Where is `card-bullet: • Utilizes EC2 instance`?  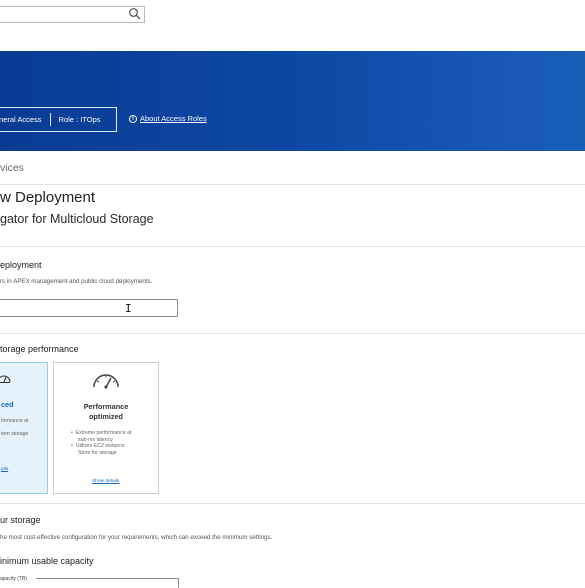
card-bullet: • Utilizes EC2 instance is located at coordinates (98, 446).